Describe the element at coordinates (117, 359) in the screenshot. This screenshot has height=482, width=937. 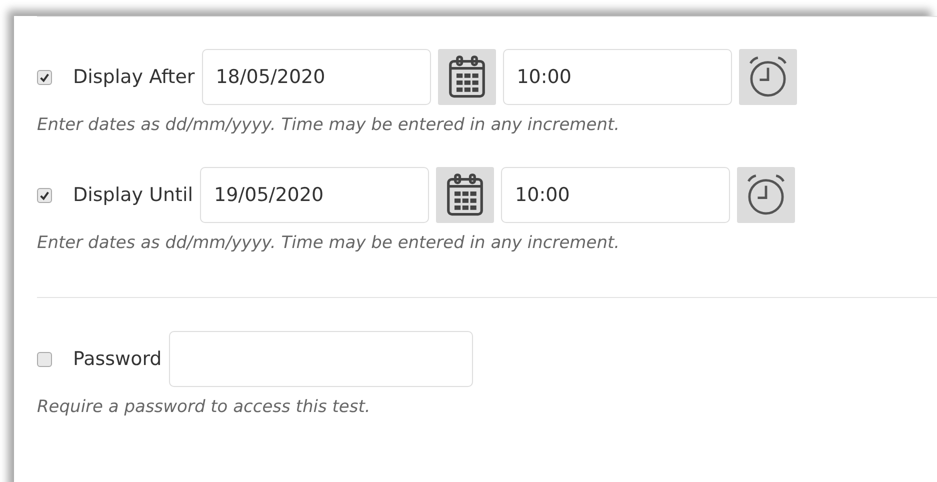
I see `field-label: Password` at that location.